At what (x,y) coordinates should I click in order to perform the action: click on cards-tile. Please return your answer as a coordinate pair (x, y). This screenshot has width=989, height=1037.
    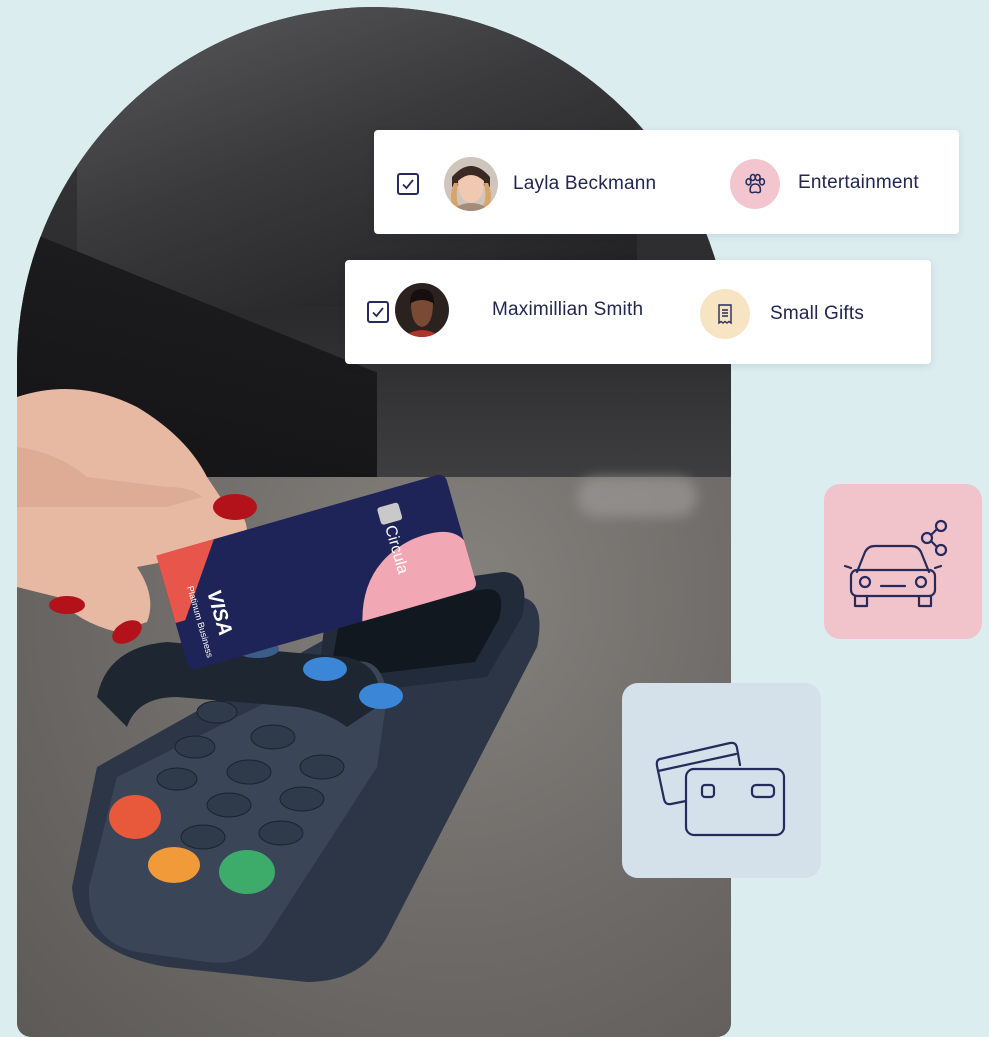
    Looking at the image, I should click on (721, 780).